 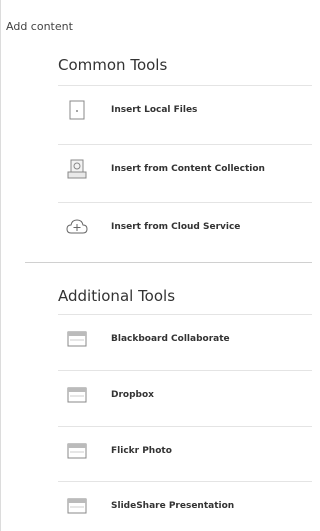 I want to click on content-collection-icon, so click(x=77, y=169).